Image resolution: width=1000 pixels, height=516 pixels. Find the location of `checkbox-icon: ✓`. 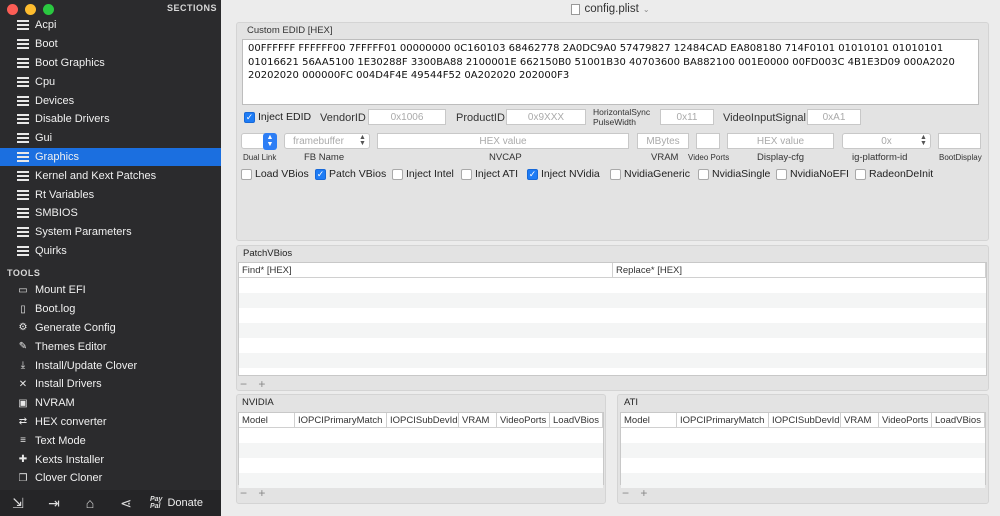

checkbox-icon: ✓ is located at coordinates (532, 174).